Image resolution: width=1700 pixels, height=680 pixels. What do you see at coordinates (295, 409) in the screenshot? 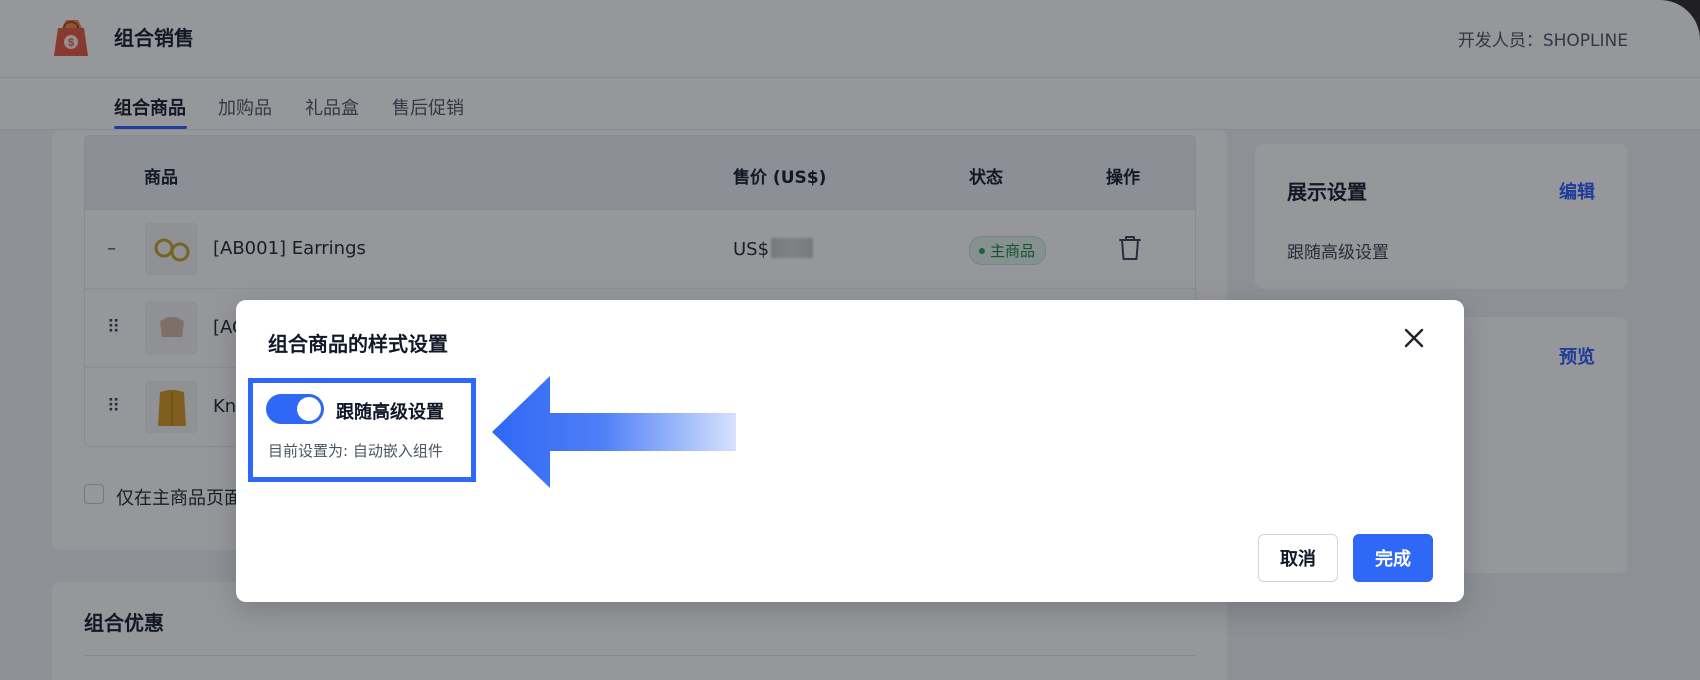
I see `follow-advanced-settings-toggle` at bounding box center [295, 409].